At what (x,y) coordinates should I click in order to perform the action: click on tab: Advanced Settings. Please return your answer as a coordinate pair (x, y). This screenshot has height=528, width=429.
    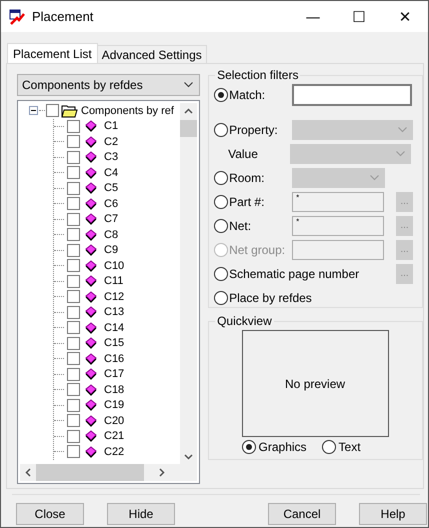
    Looking at the image, I should click on (151, 54).